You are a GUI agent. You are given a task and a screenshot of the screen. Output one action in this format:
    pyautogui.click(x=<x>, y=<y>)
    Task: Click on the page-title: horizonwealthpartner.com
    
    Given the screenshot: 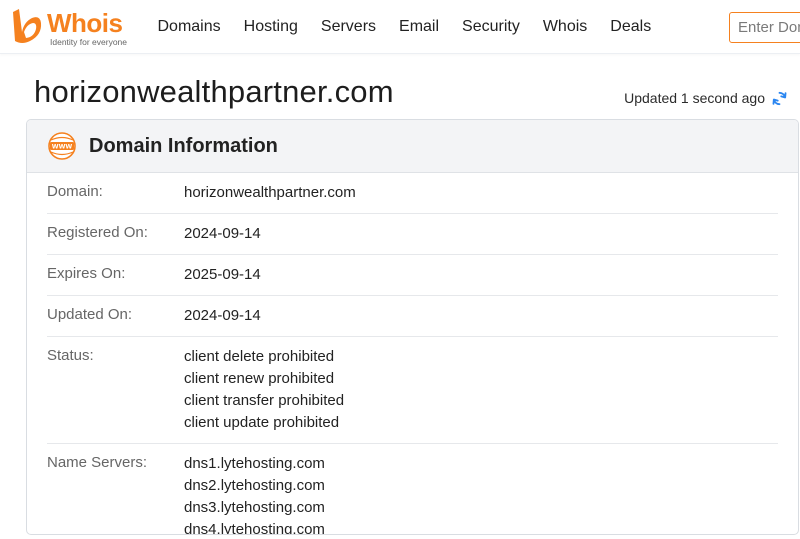 What is the action you would take?
    pyautogui.click(x=214, y=91)
    